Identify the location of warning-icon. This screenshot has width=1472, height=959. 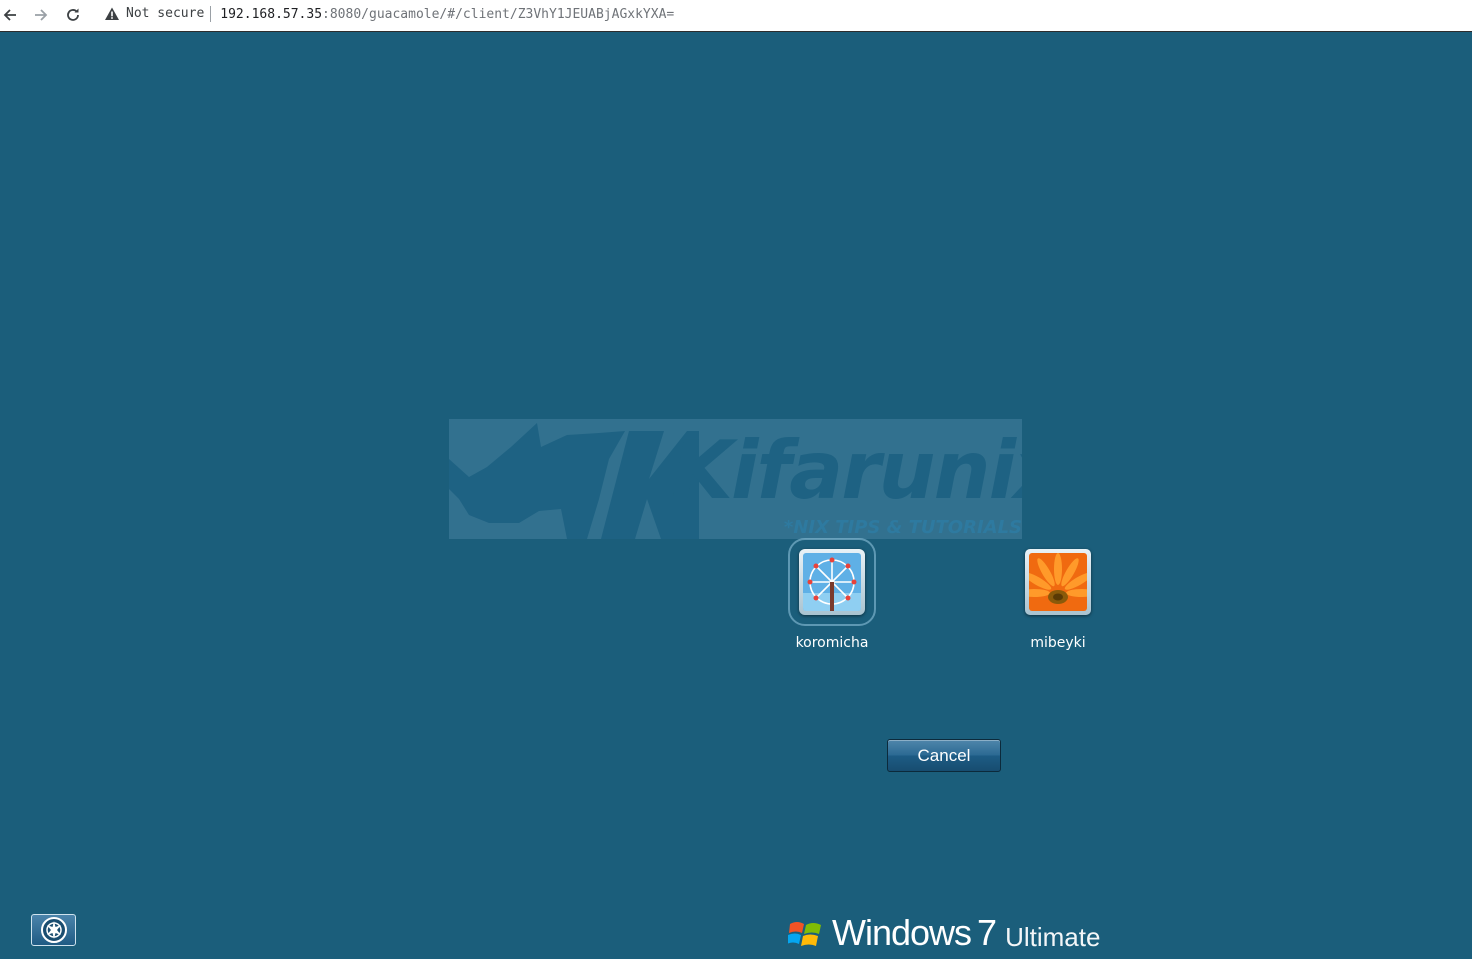
(112, 13).